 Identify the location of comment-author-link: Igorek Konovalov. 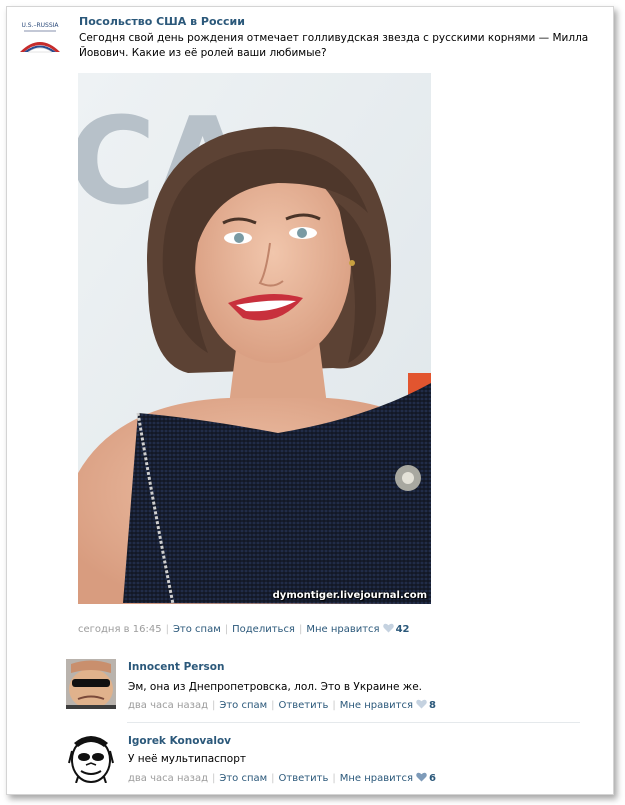
(179, 741).